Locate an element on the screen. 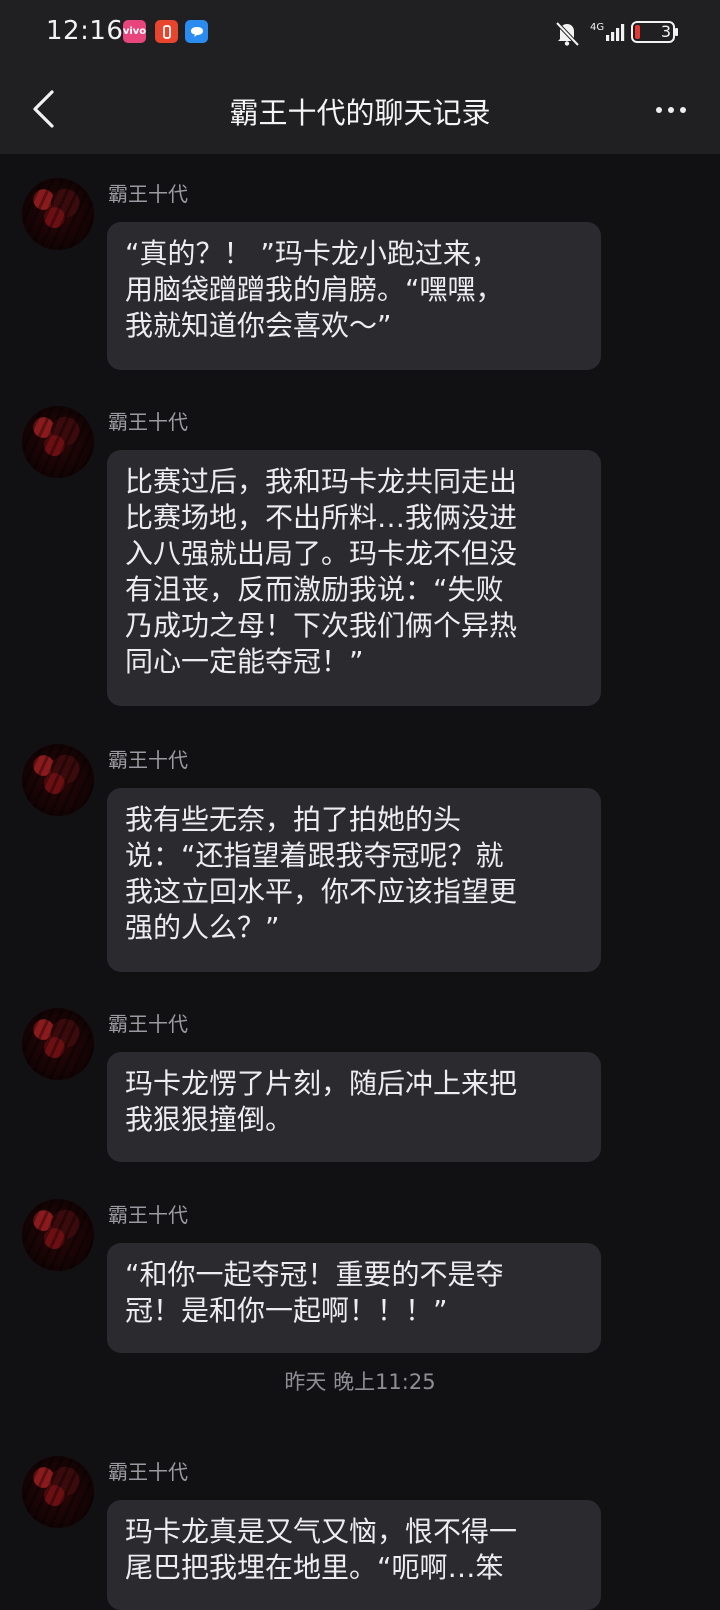 This screenshot has width=720, height=1610. battery-level: 3 is located at coordinates (666, 31).